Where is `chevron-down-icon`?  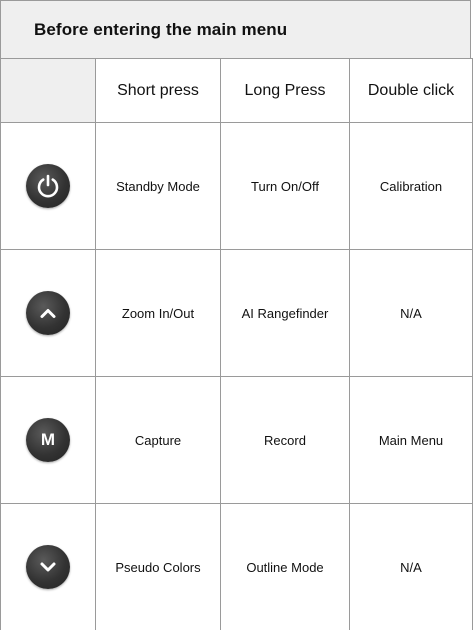 chevron-down-icon is located at coordinates (48, 567).